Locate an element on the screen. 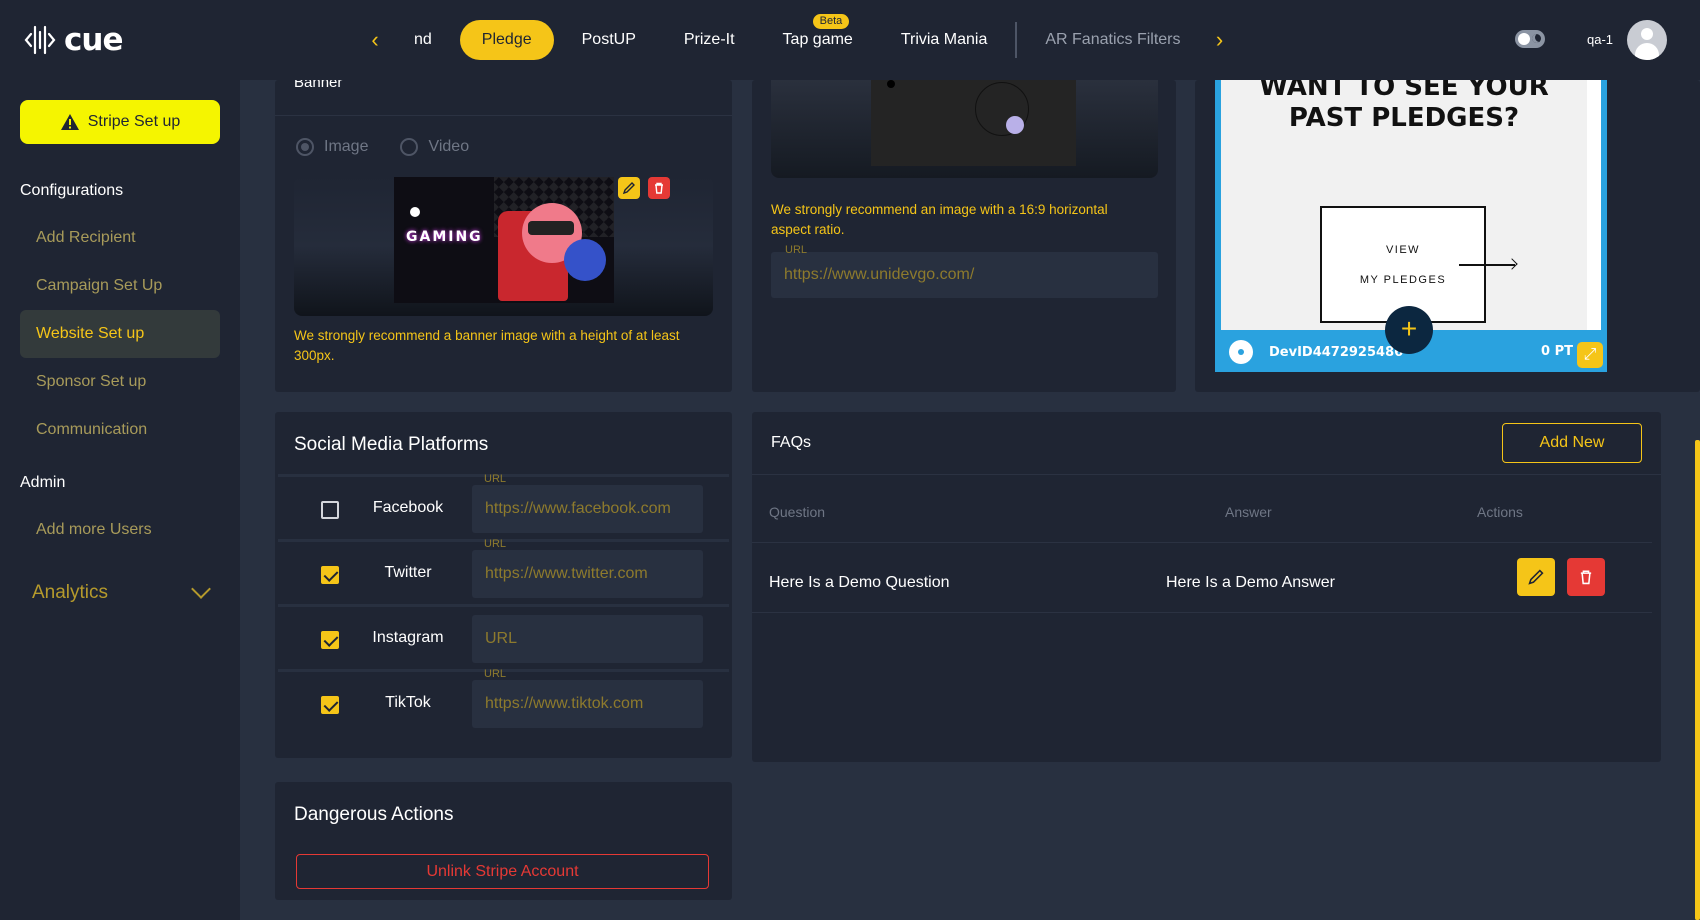  sidebar-item-campaign-setup: Campaign Set Up is located at coordinates (120, 286).